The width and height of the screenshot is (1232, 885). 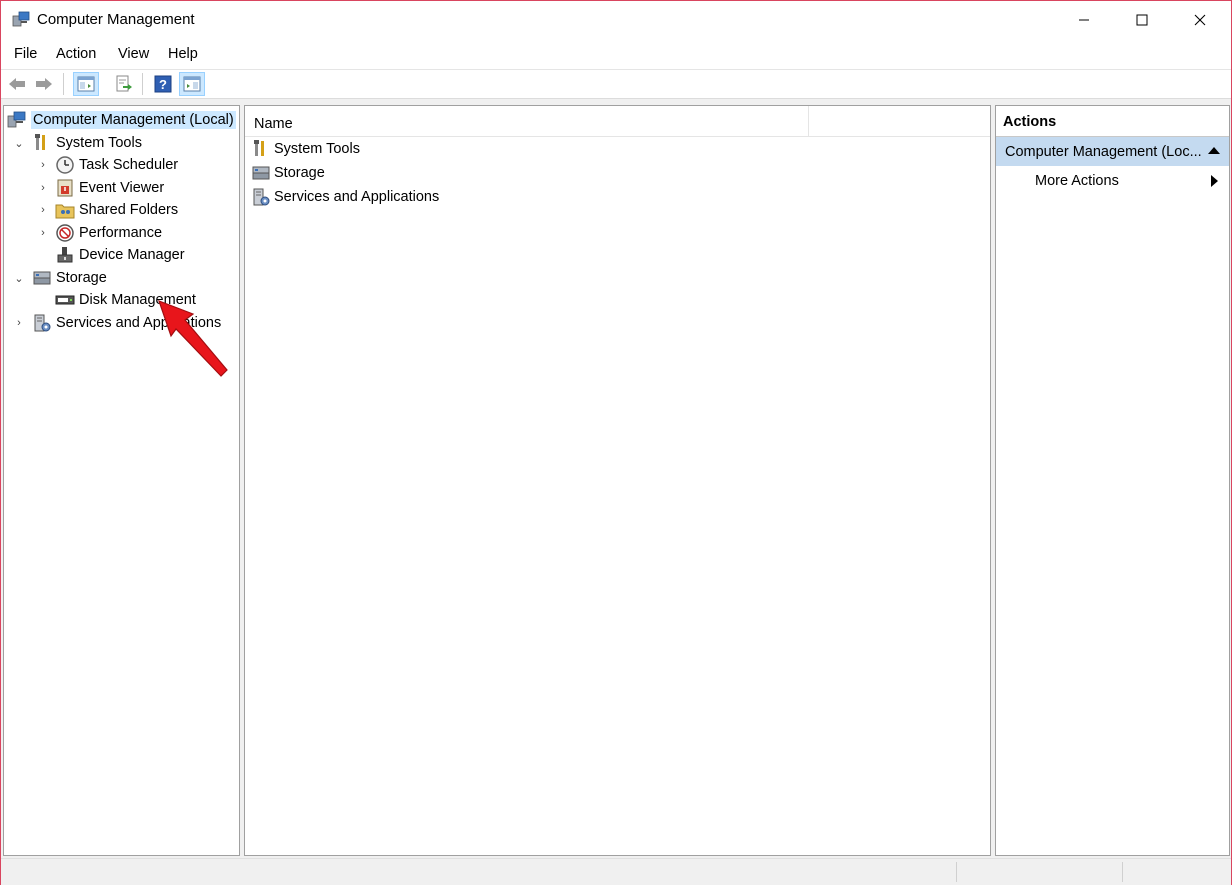 What do you see at coordinates (133, 120) in the screenshot?
I see `tree-item-label: Computer Management (Local)` at bounding box center [133, 120].